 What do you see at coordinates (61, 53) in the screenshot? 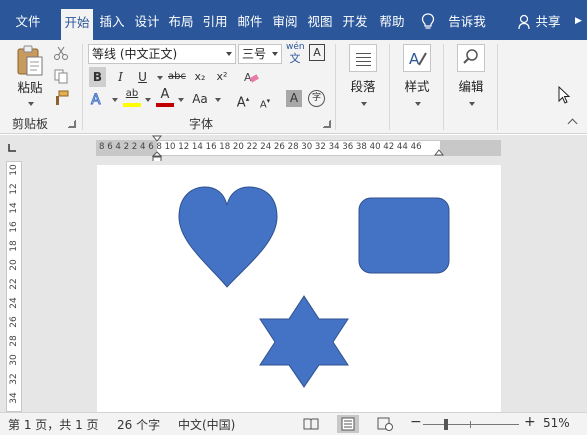
I see `cut-icon` at bounding box center [61, 53].